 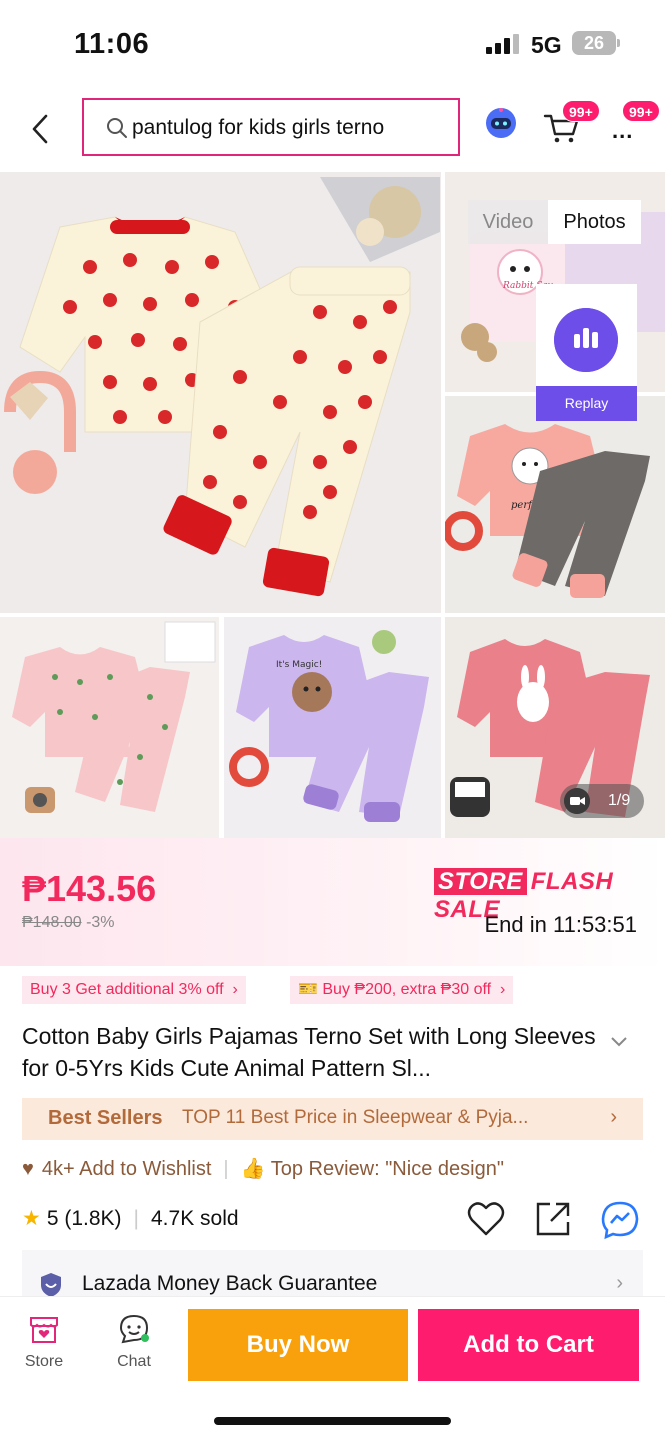 I want to click on promo-chip-voucher: 🎫 Buy ₱200, extra ₱30 off ›, so click(x=402, y=990).